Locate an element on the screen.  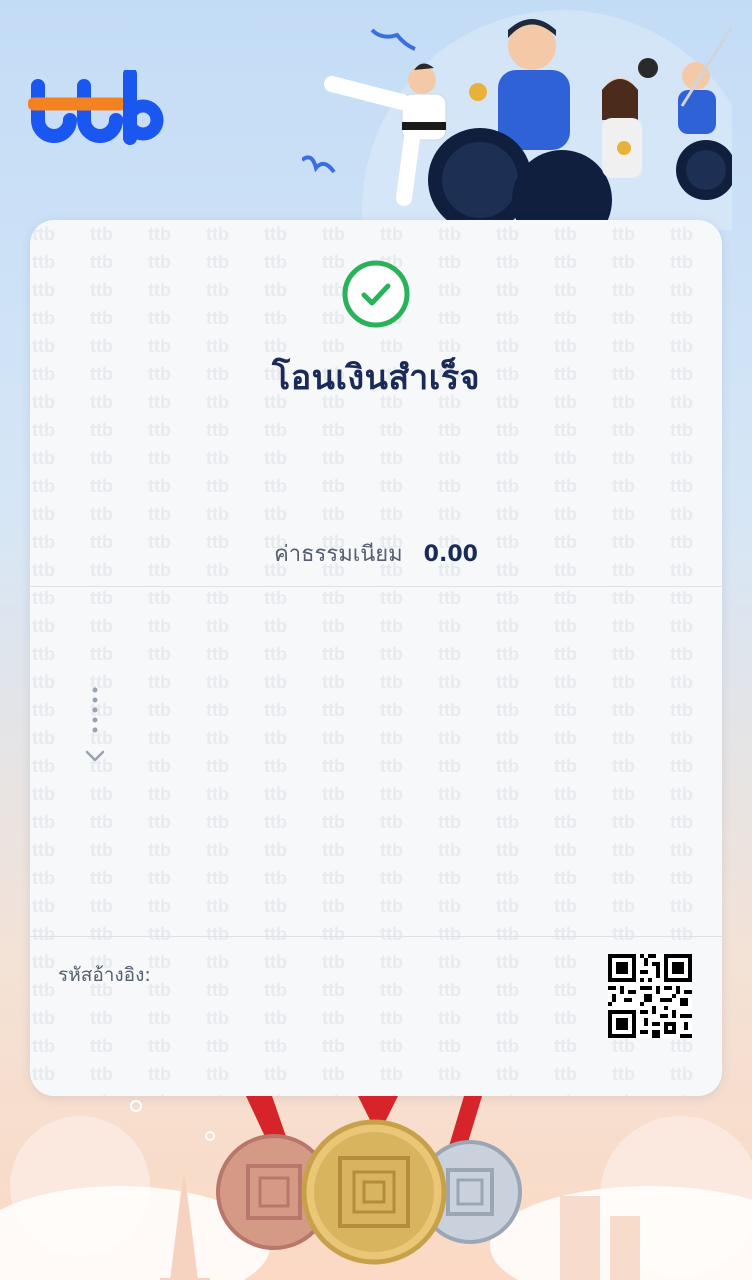
fee-label: ค่าธรรมเนียม is located at coordinates (338, 554).